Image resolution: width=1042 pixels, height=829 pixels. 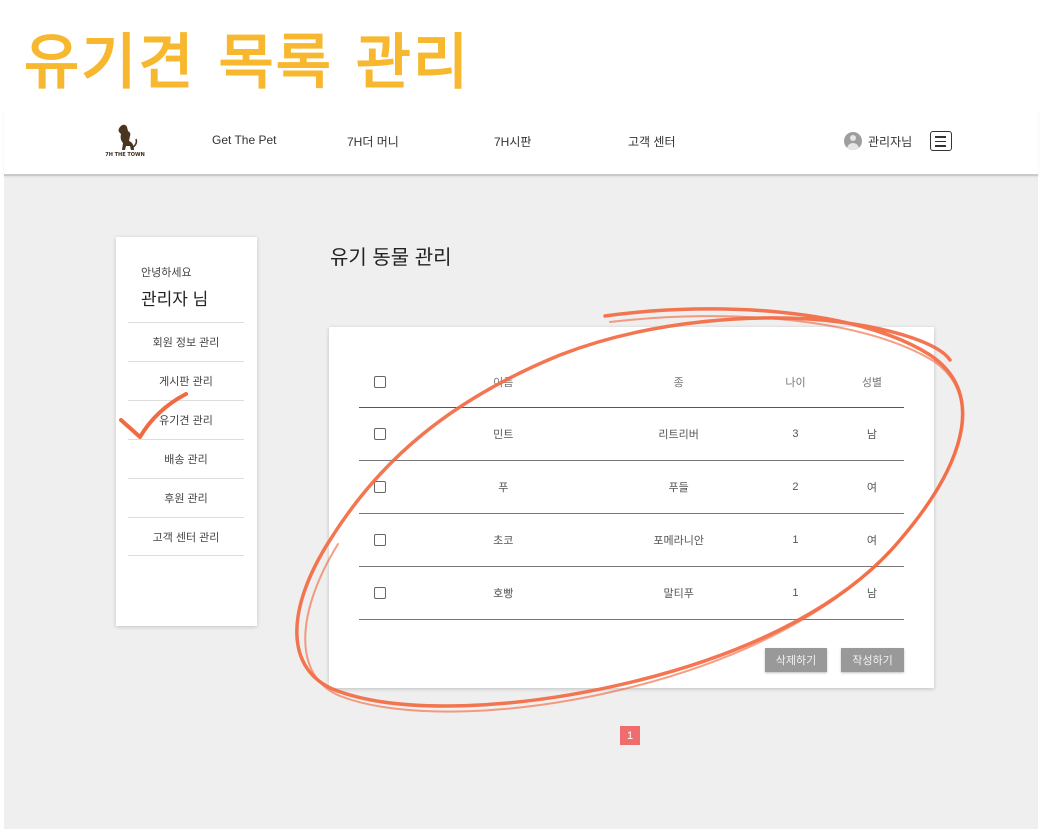 What do you see at coordinates (678, 594) in the screenshot?
I see `cell-kind: 말티푸` at bounding box center [678, 594].